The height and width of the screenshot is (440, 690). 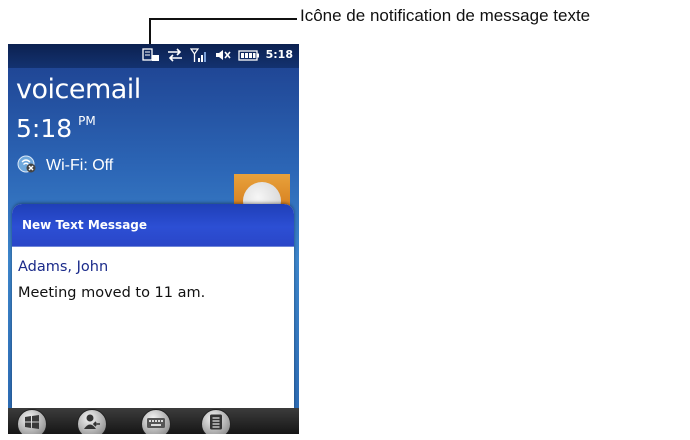 What do you see at coordinates (198, 55) in the screenshot?
I see `signal-strength-icon` at bounding box center [198, 55].